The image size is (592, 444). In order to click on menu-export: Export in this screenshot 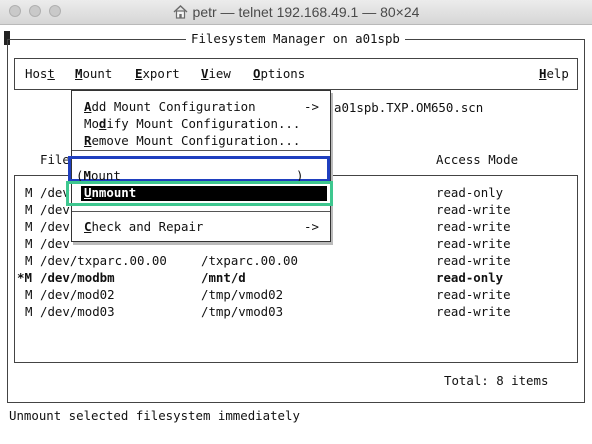, I will do `click(157, 73)`.